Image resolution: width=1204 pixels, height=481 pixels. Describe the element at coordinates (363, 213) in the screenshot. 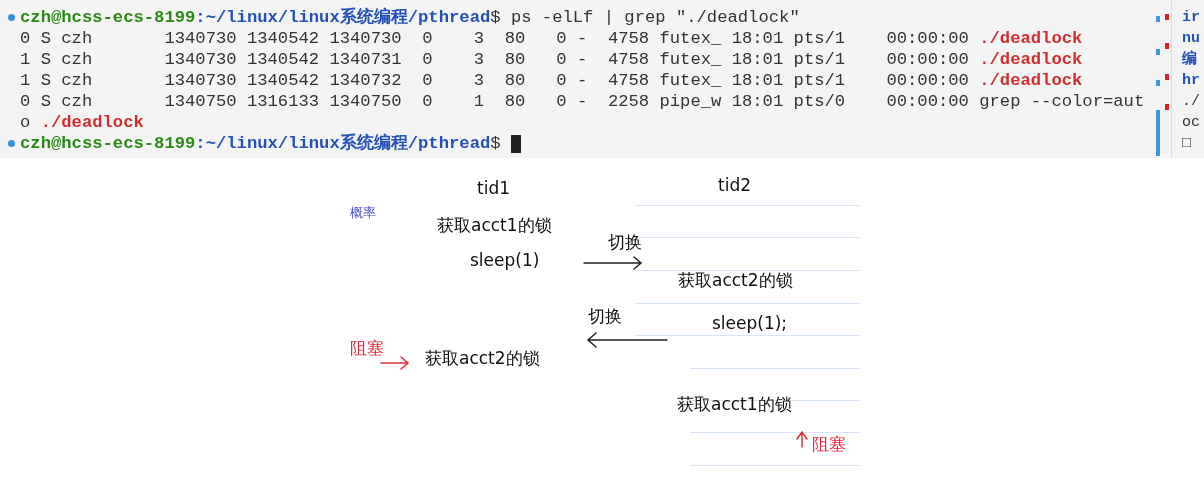

I see `note-label: 概率` at that location.